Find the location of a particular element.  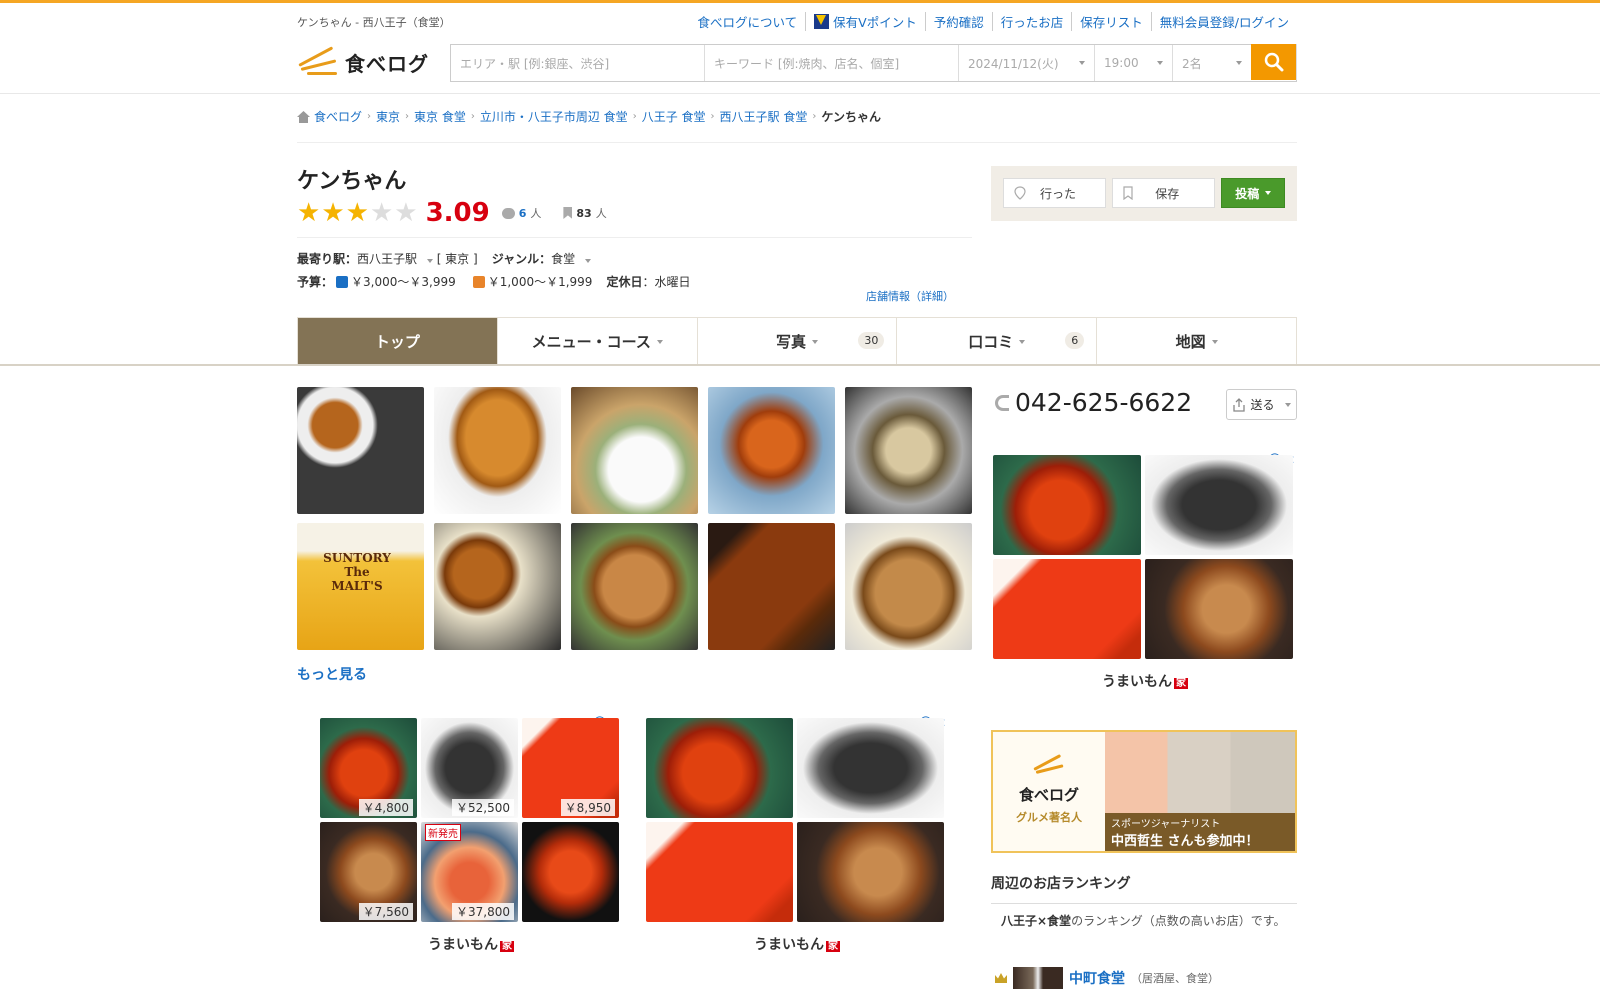

save-count: 83 人 is located at coordinates (580, 213).